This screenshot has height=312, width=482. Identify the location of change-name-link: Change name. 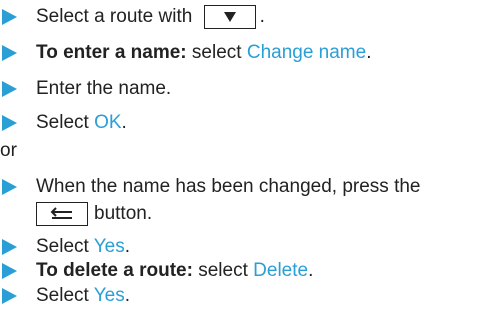
(306, 52).